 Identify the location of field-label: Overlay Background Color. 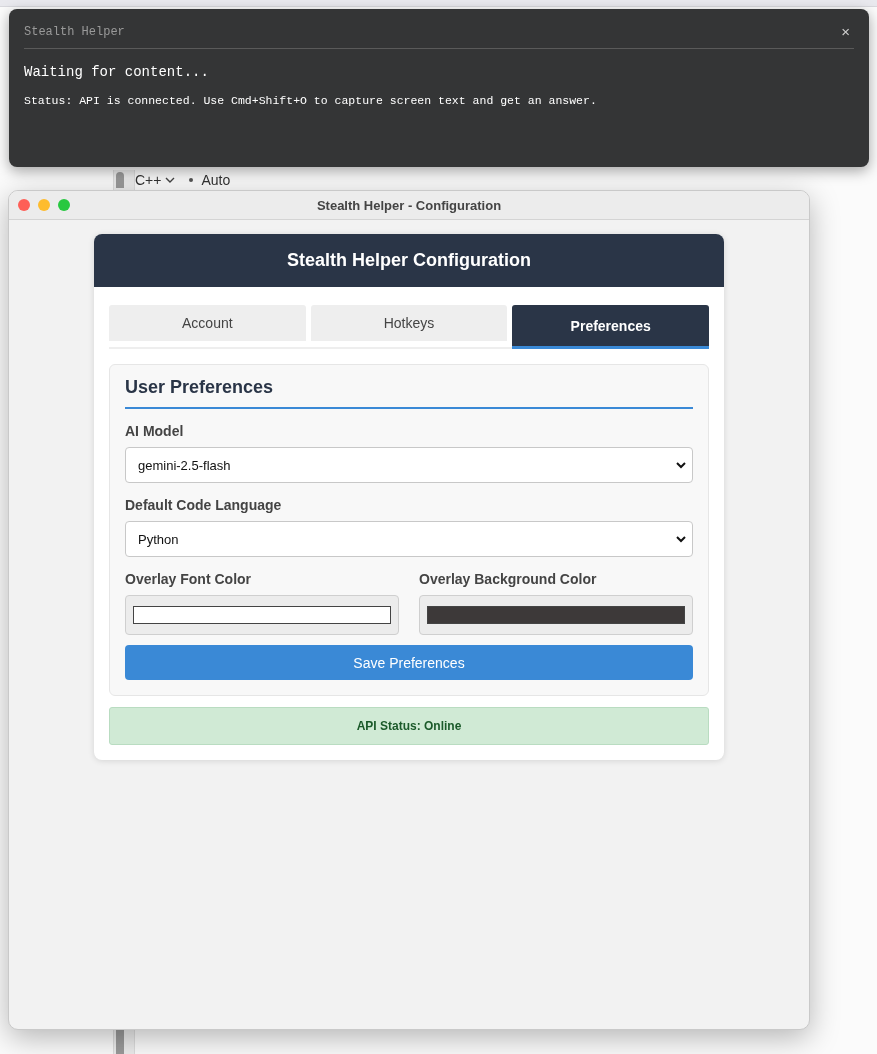
(508, 579).